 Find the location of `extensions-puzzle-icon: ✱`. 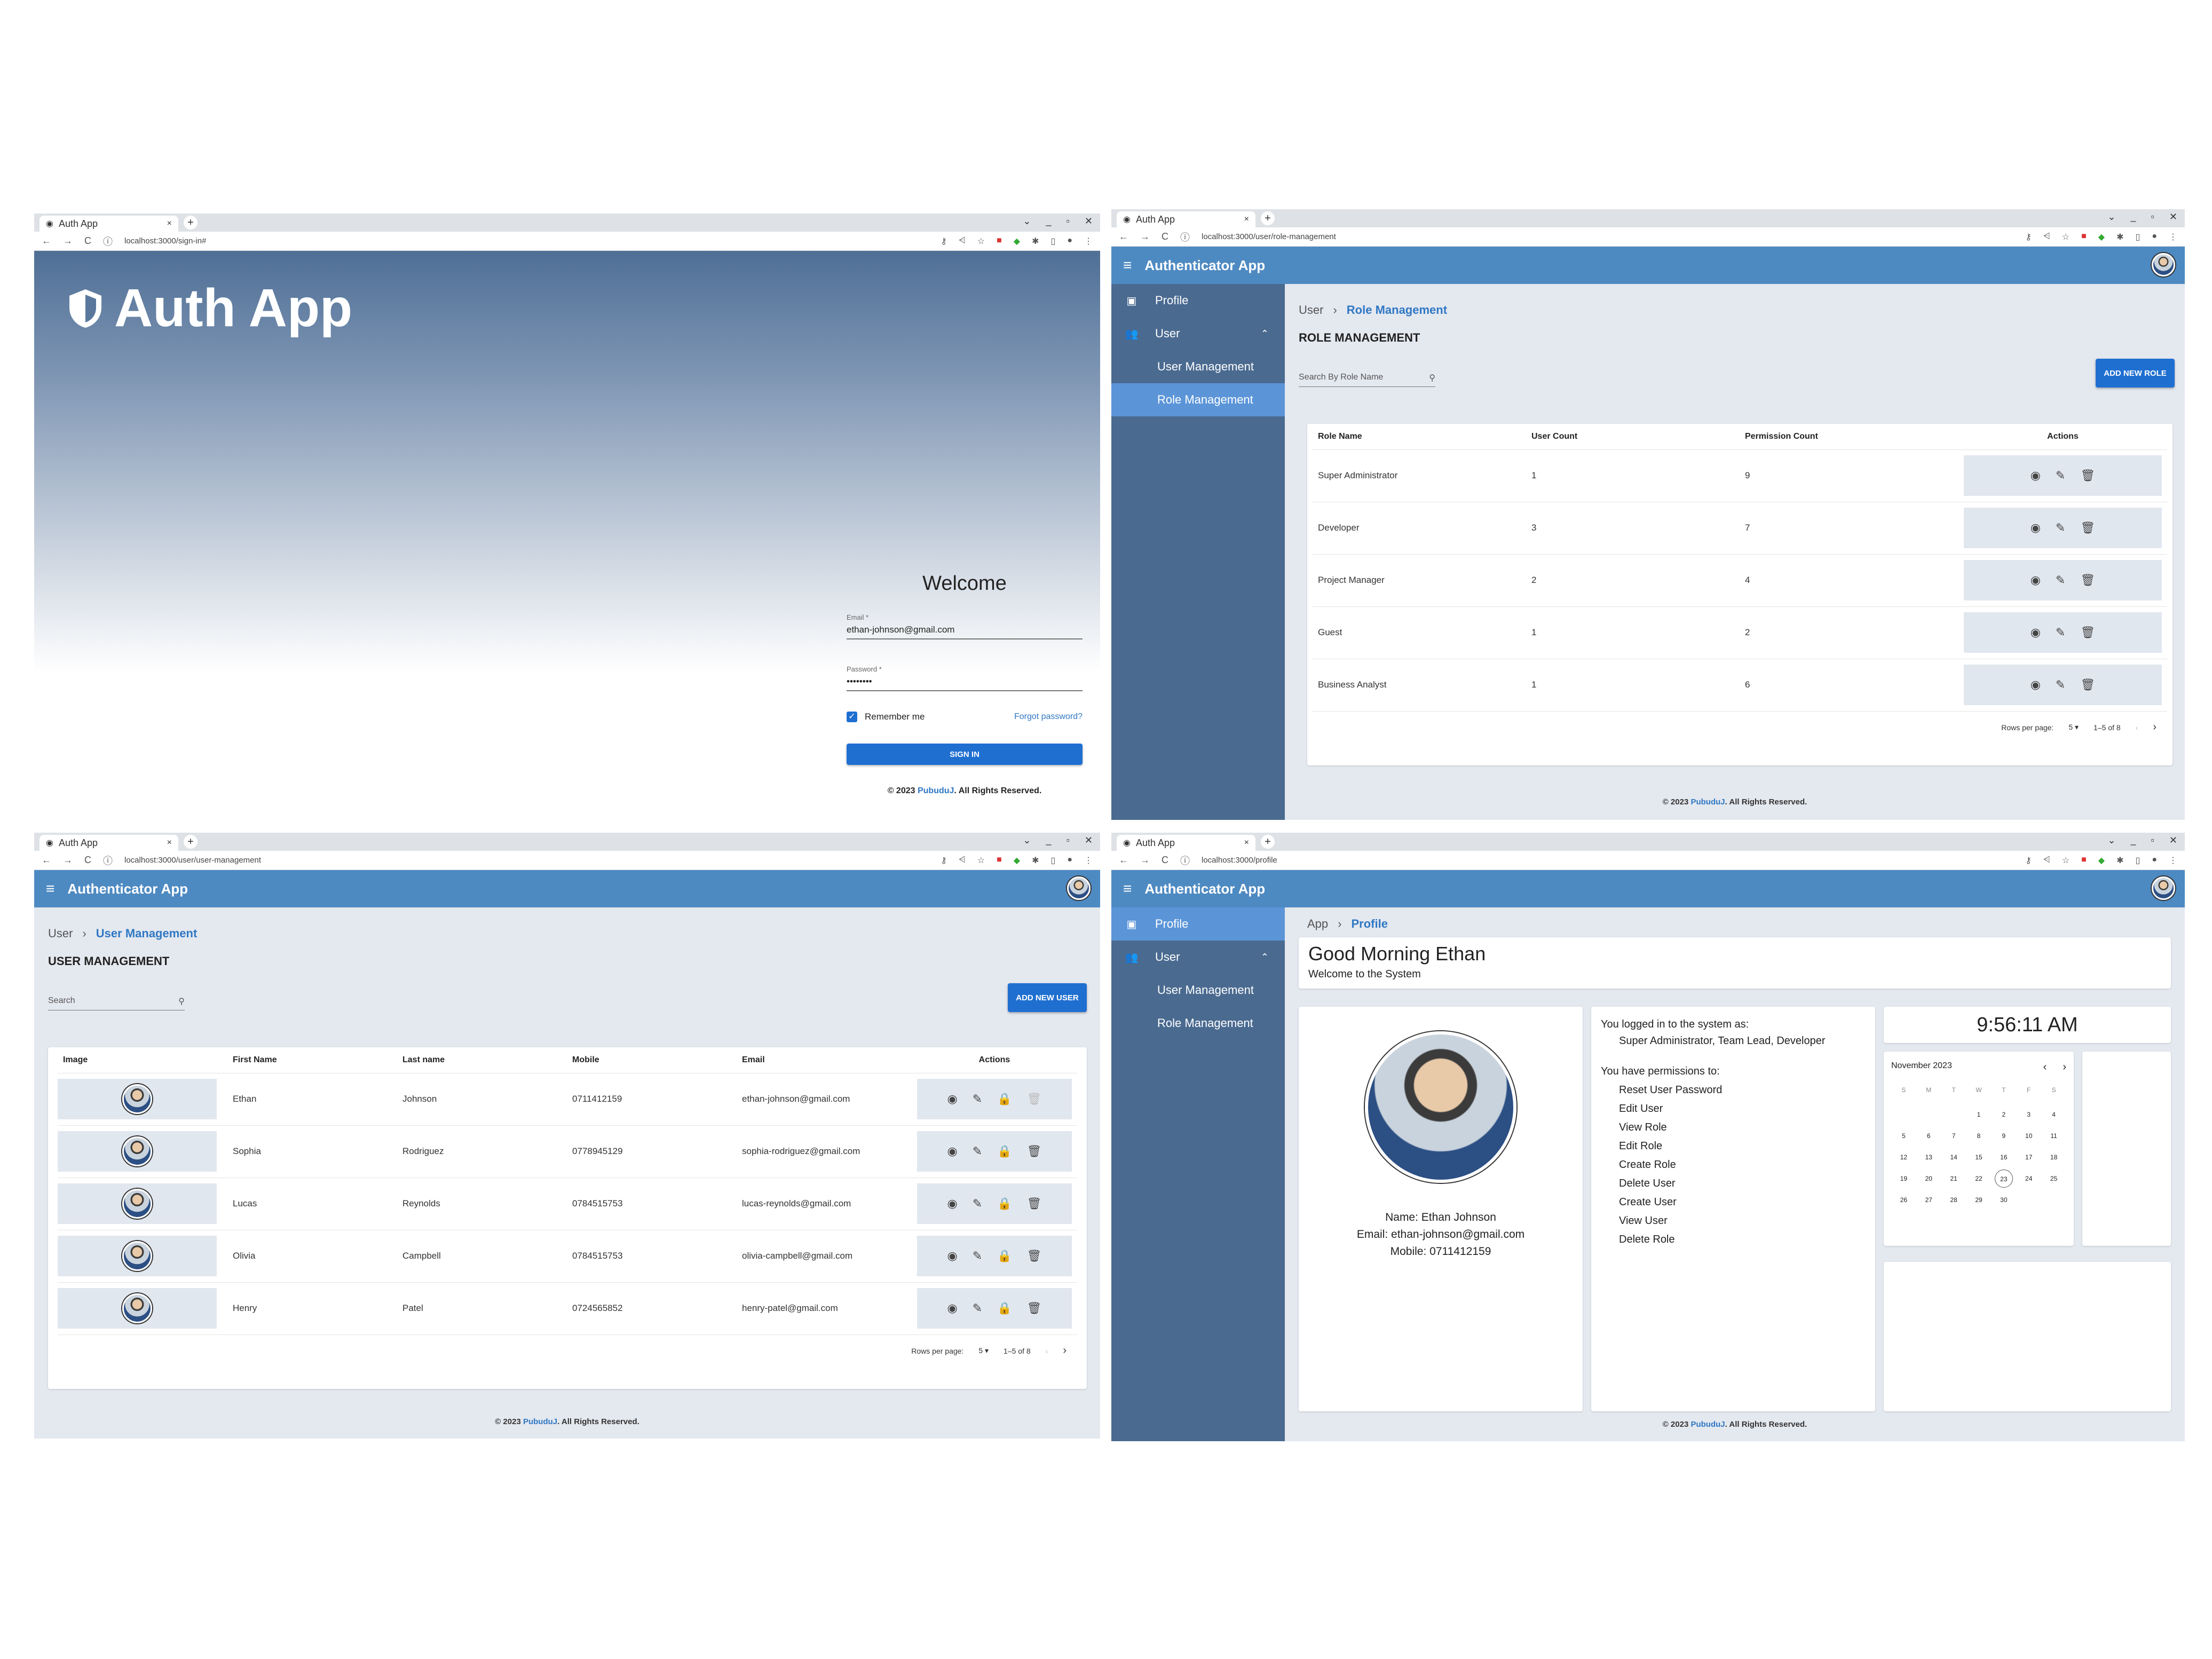

extensions-puzzle-icon: ✱ is located at coordinates (1035, 860).